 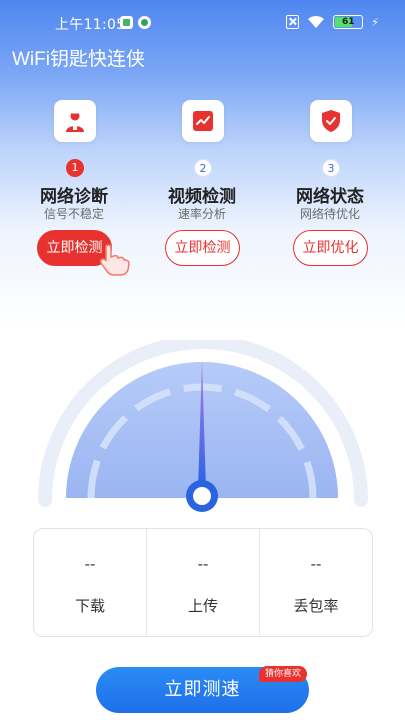 I want to click on step-number: 2, so click(x=203, y=168).